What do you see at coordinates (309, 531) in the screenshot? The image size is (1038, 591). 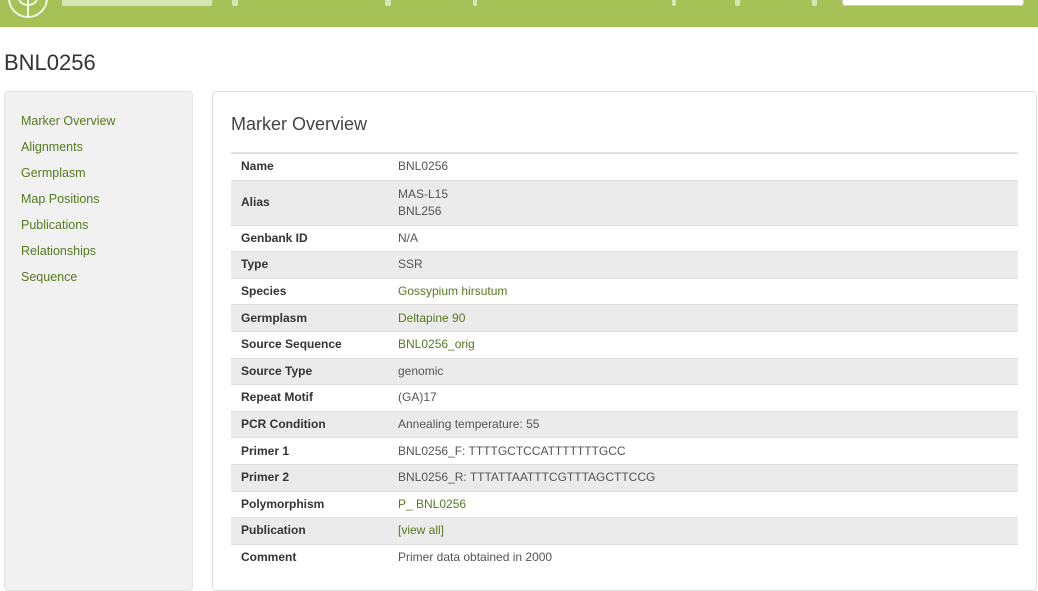 I see `row-label: Publication` at bounding box center [309, 531].